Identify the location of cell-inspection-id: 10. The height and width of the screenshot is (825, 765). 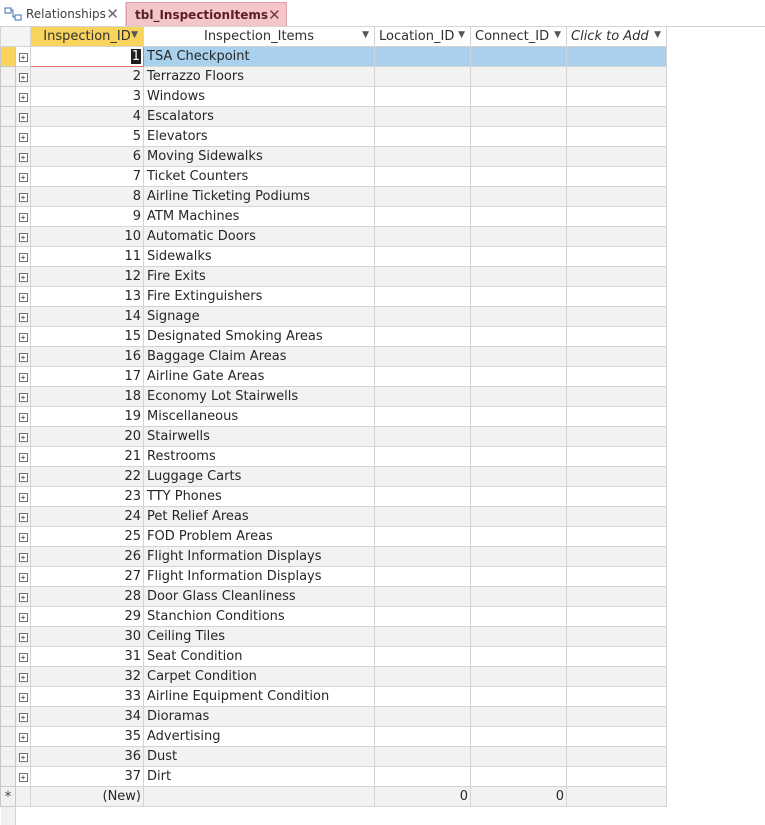
(87, 236).